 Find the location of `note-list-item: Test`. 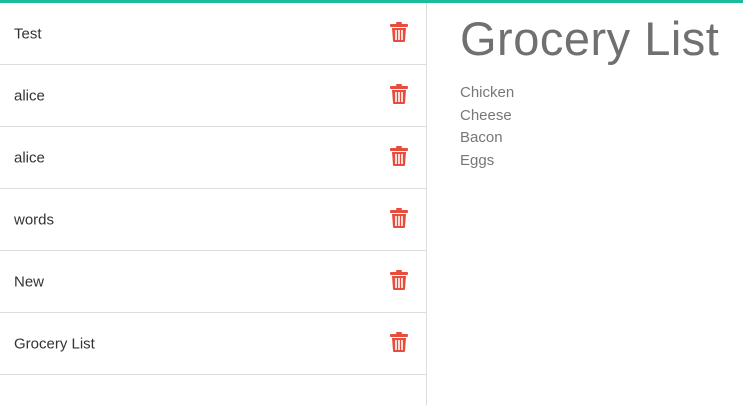

note-list-item: Test is located at coordinates (213, 34).